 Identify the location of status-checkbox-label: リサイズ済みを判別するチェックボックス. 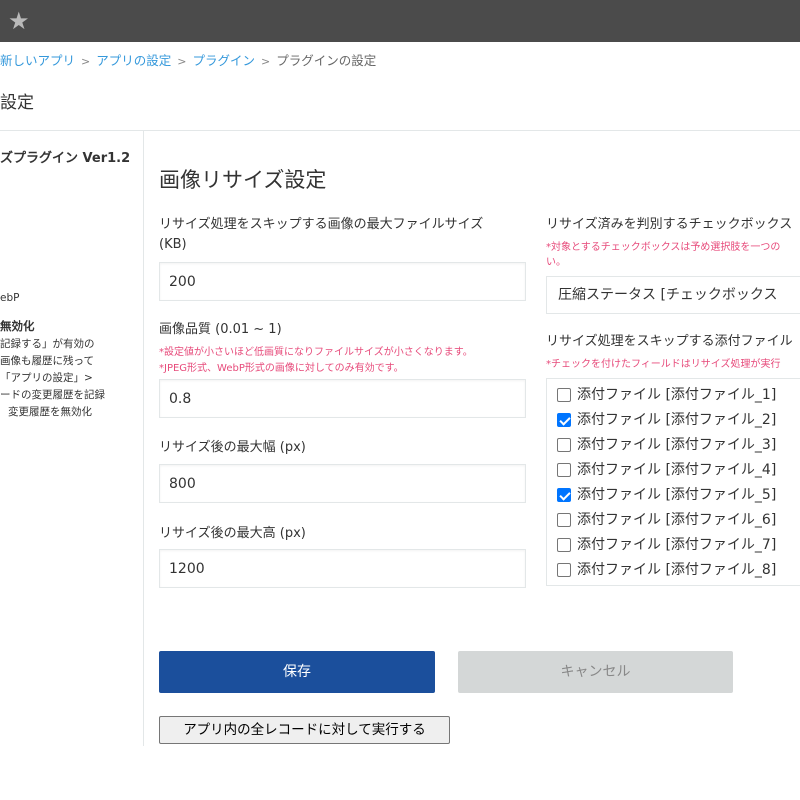
(669, 224).